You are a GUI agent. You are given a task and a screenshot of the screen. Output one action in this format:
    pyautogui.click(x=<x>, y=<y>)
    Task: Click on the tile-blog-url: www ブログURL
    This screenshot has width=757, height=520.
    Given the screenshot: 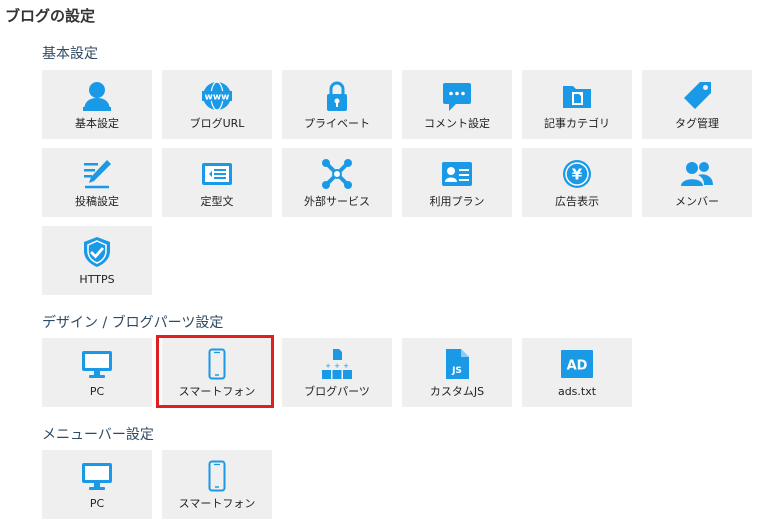 What is the action you would take?
    pyautogui.click(x=217, y=104)
    